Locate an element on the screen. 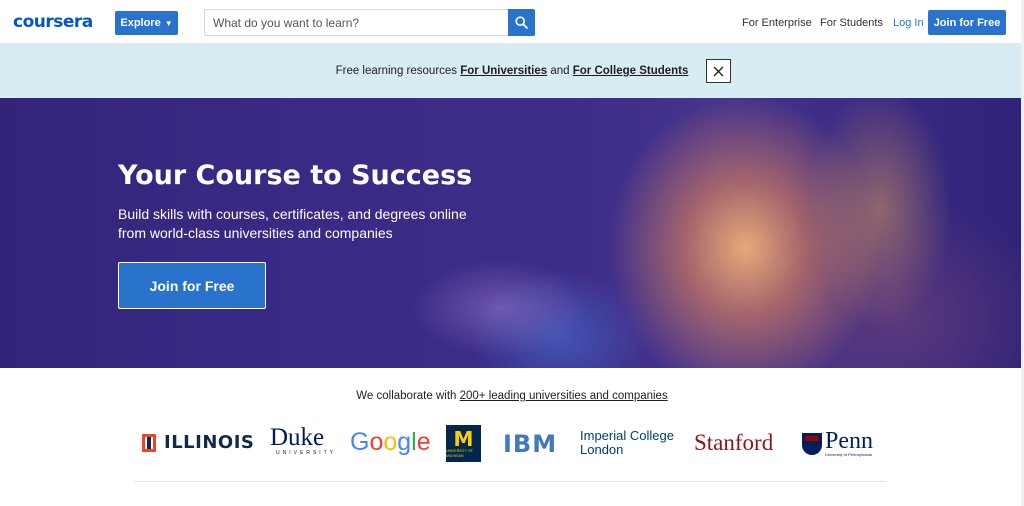 The width and height of the screenshot is (1024, 506). search-input: What do you want to learn? is located at coordinates (356, 22).